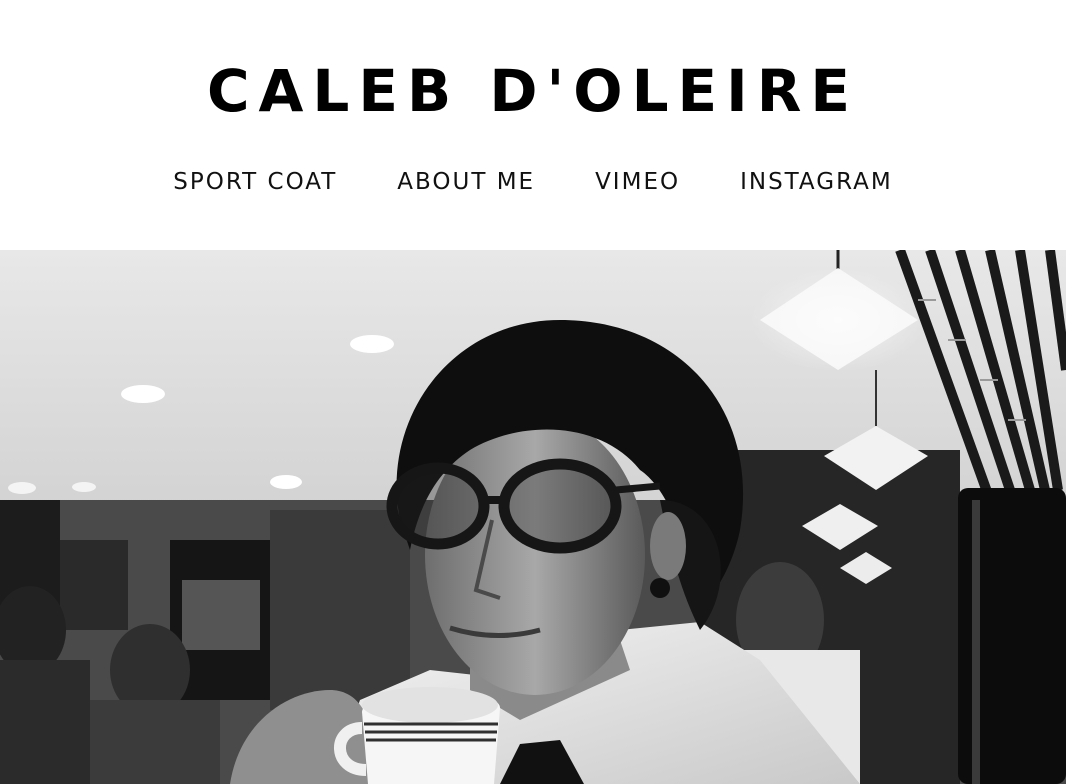  Describe the element at coordinates (637, 182) in the screenshot. I see `nav-item-vimeo: VIMEO` at that location.